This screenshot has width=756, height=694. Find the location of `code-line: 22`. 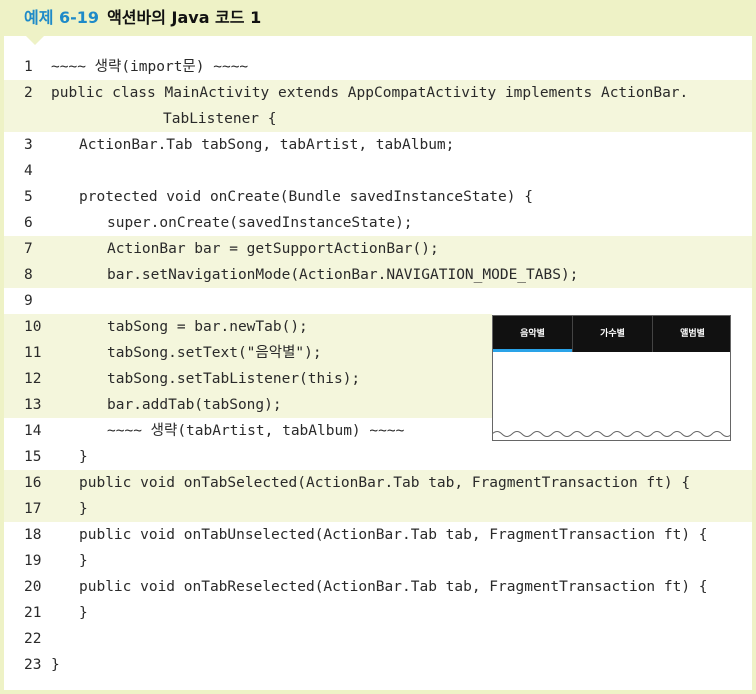

code-line: 22 is located at coordinates (378, 639).